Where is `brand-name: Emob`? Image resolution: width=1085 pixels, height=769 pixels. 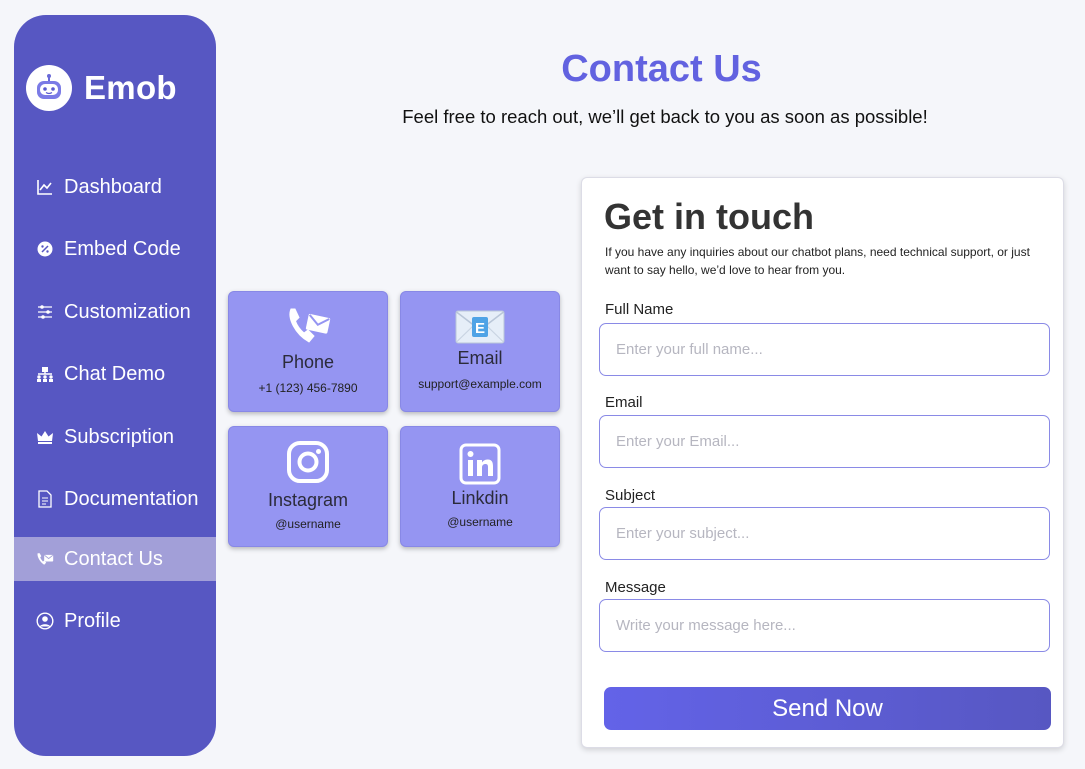
brand-name: Emob is located at coordinates (130, 87).